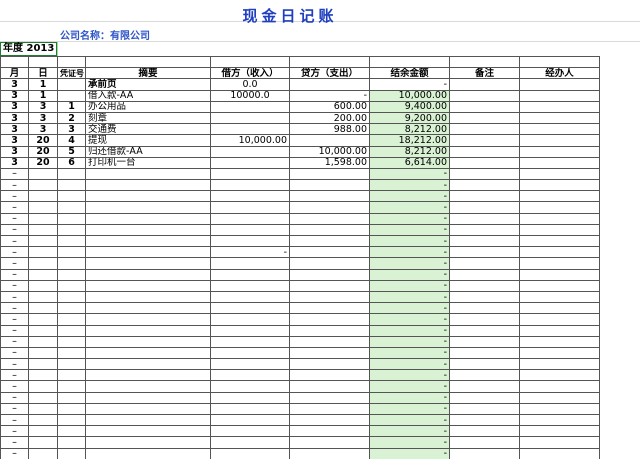  Describe the element at coordinates (43, 162) in the screenshot. I see `cell-day: 20` at that location.